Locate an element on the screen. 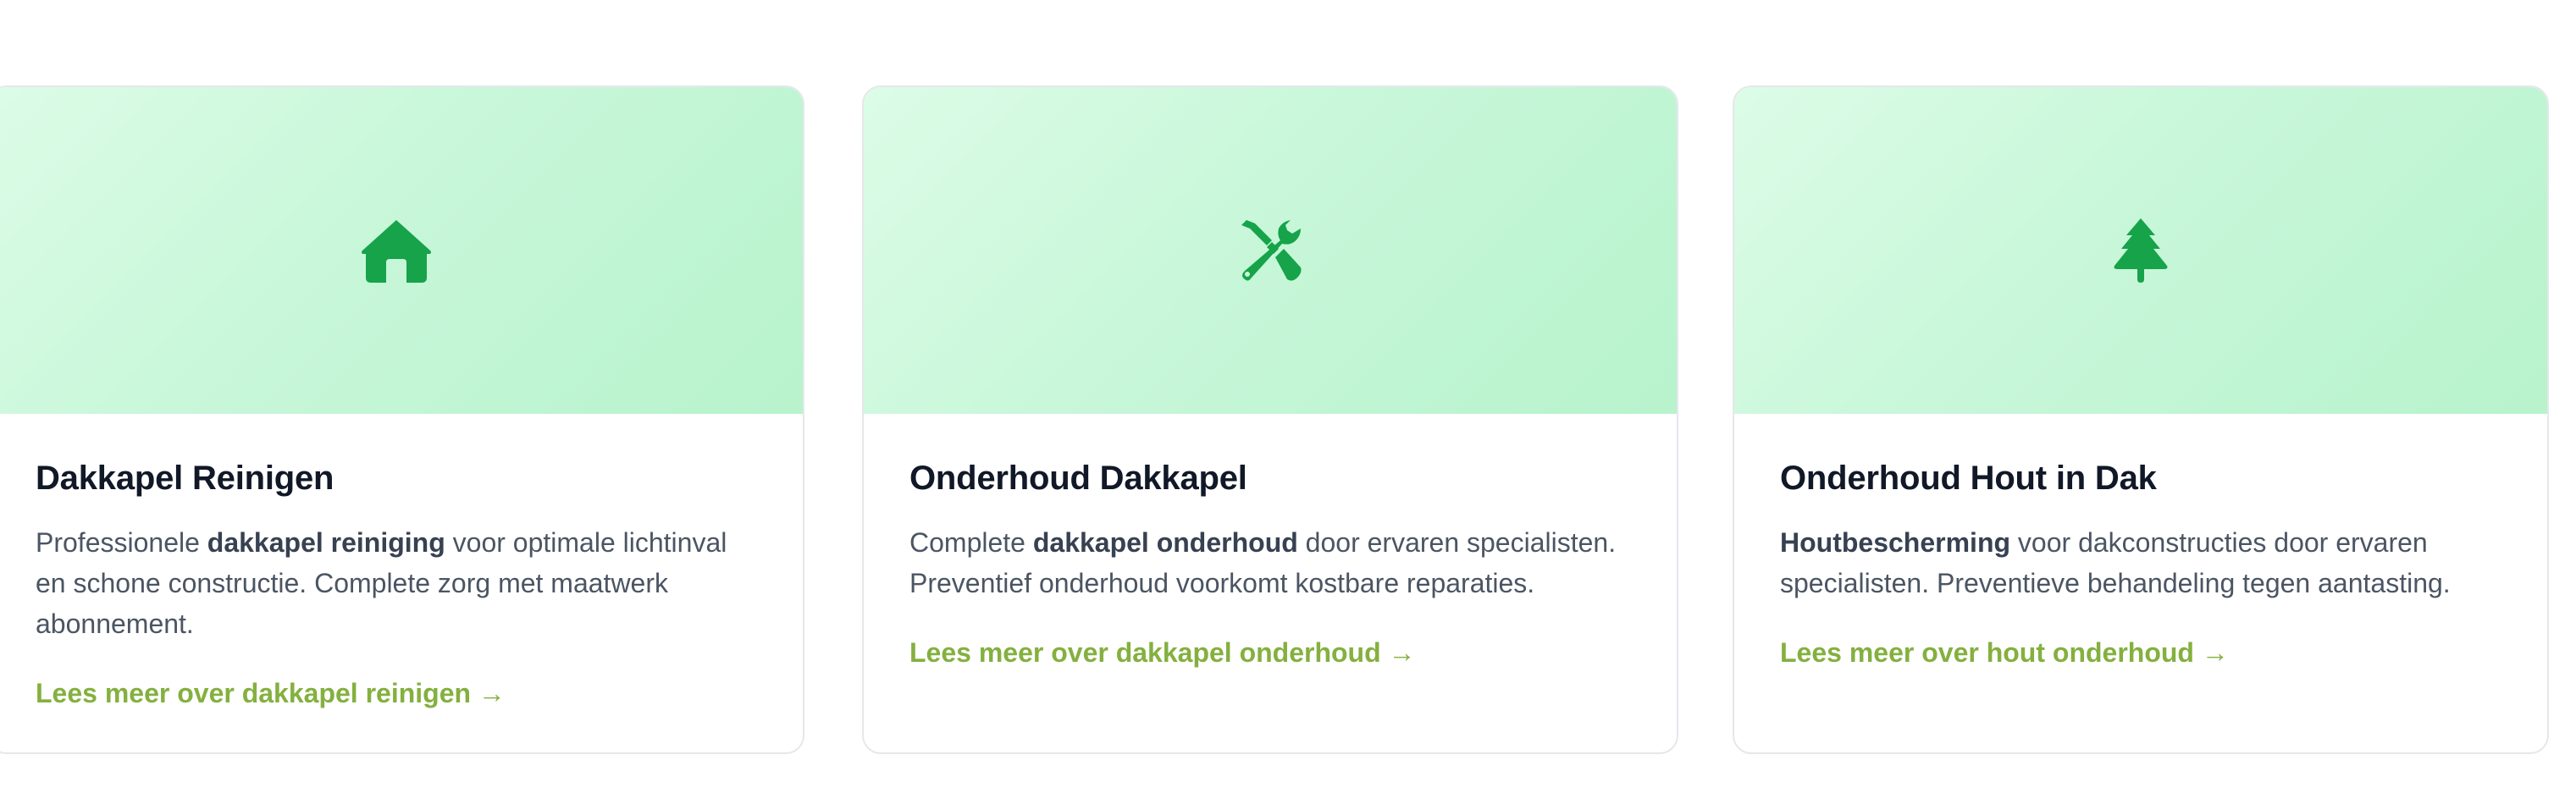 This screenshot has width=2576, height=793. read-more-link: Lees meer over dakkapel reinigen → is located at coordinates (271, 693).